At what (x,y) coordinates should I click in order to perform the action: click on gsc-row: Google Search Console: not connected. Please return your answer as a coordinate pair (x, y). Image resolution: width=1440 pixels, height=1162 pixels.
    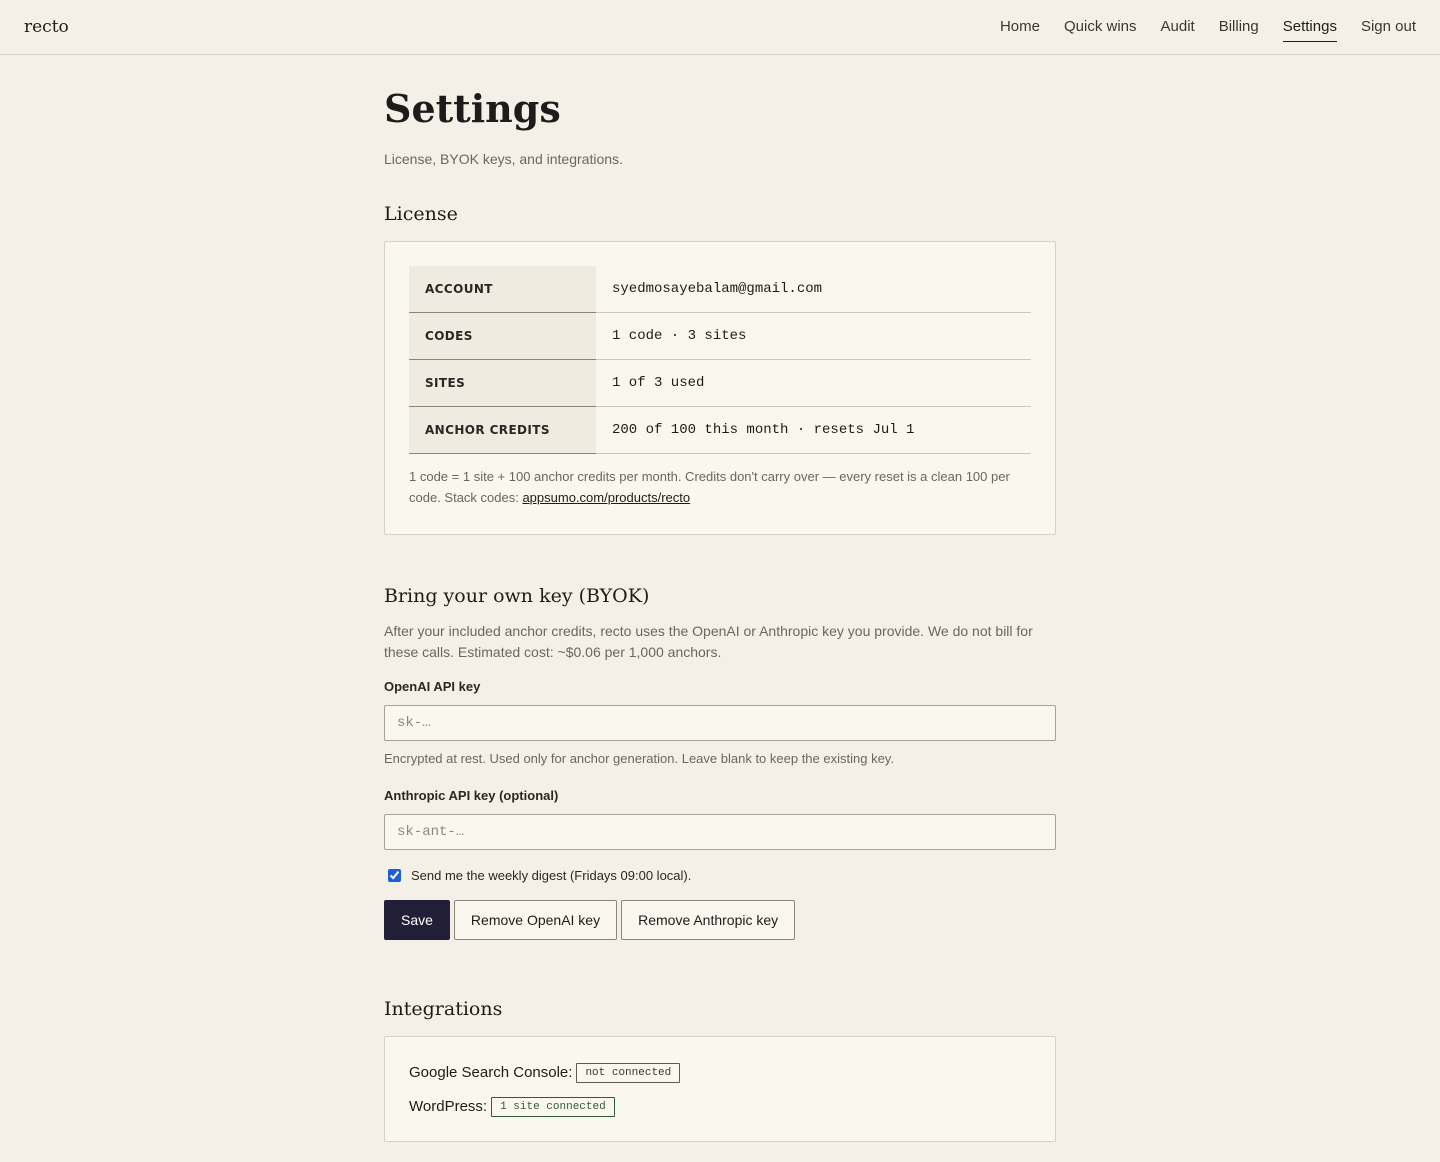
    Looking at the image, I should click on (720, 1072).